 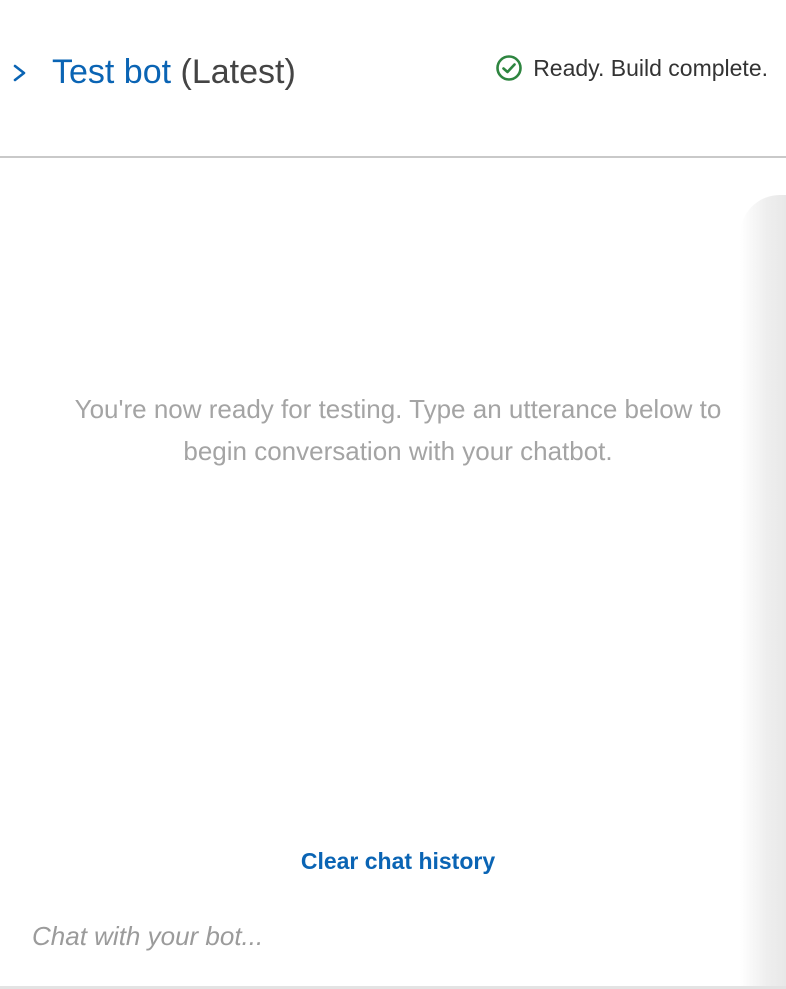 What do you see at coordinates (370, 936) in the screenshot?
I see `chat-input` at bounding box center [370, 936].